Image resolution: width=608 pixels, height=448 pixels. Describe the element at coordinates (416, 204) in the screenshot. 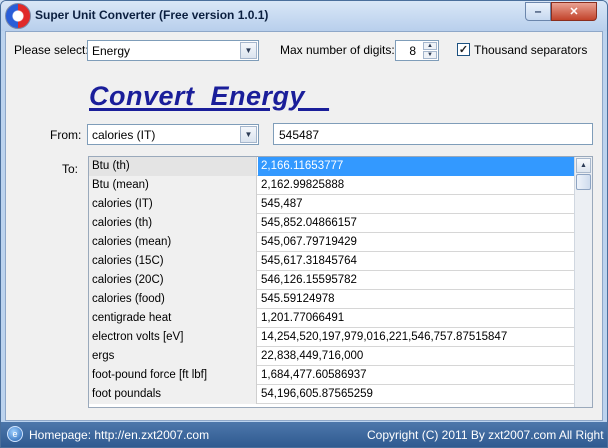

I see `value-cell: 545,487` at that location.